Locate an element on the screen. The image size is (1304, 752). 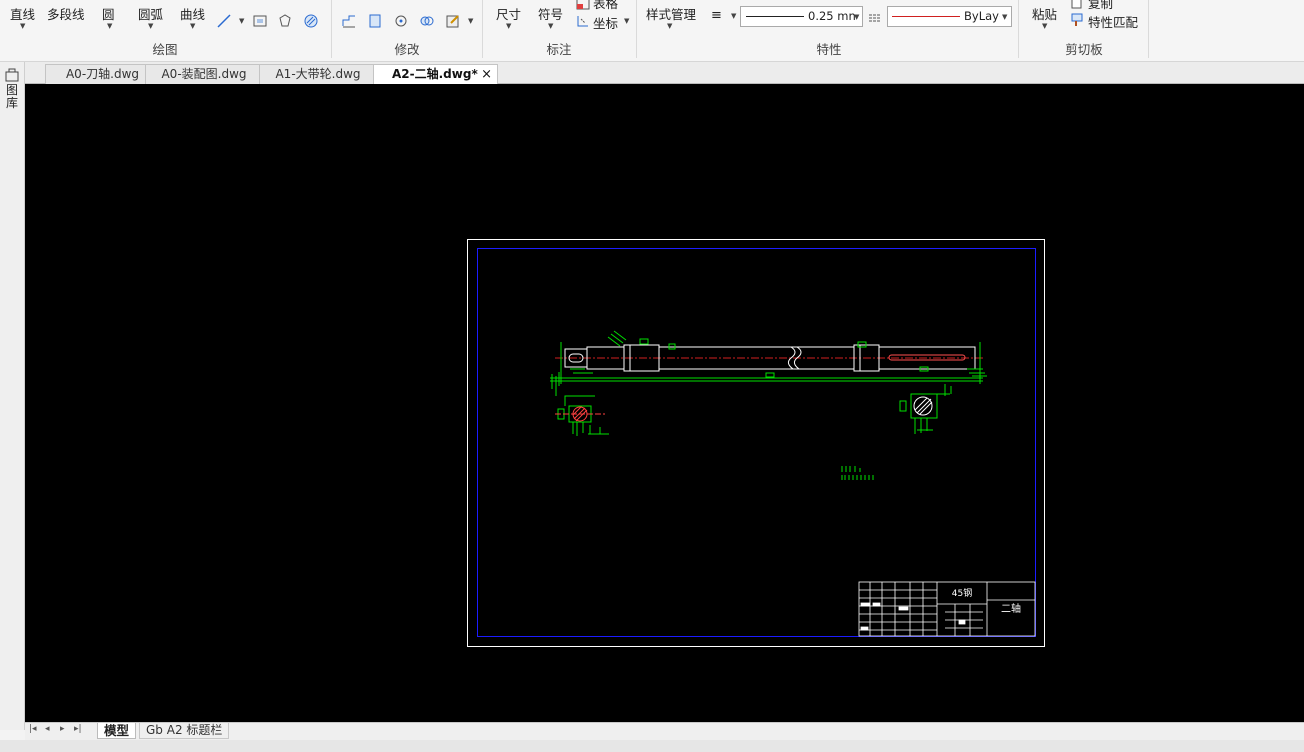
line-dropdown-arrow: ▼ is located at coordinates (22, 26).